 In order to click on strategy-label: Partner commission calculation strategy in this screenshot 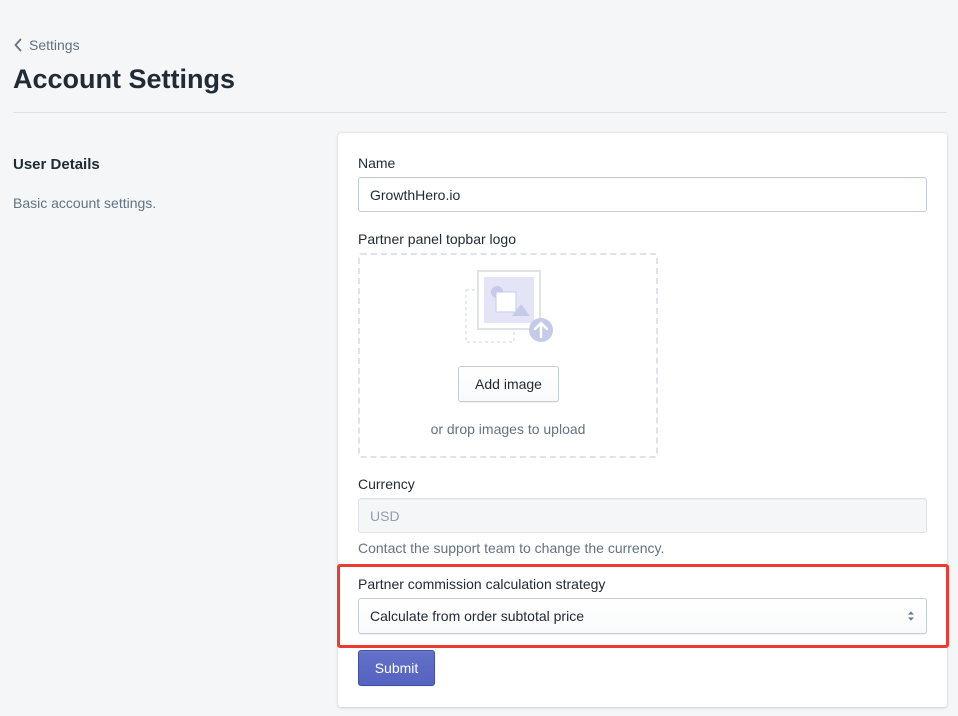, I will do `click(482, 584)`.